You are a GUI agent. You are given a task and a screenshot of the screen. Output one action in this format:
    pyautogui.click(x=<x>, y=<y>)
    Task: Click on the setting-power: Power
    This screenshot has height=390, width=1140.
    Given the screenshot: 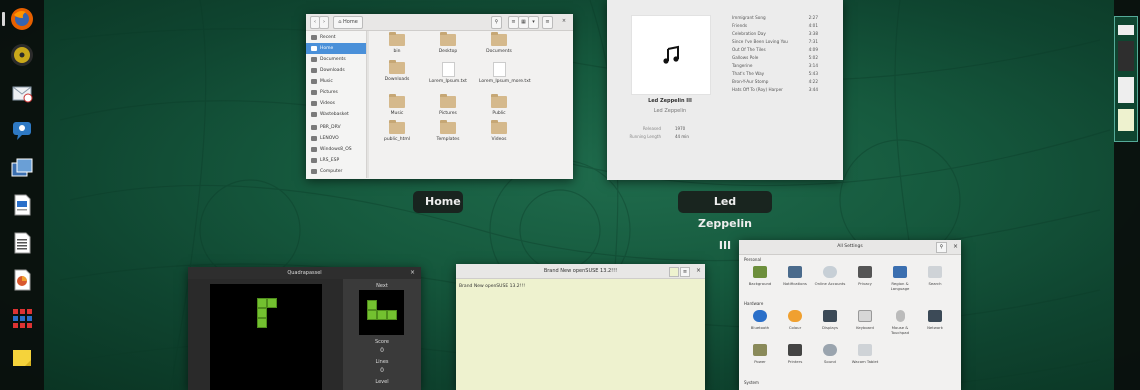 What is the action you would take?
    pyautogui.click(x=760, y=354)
    